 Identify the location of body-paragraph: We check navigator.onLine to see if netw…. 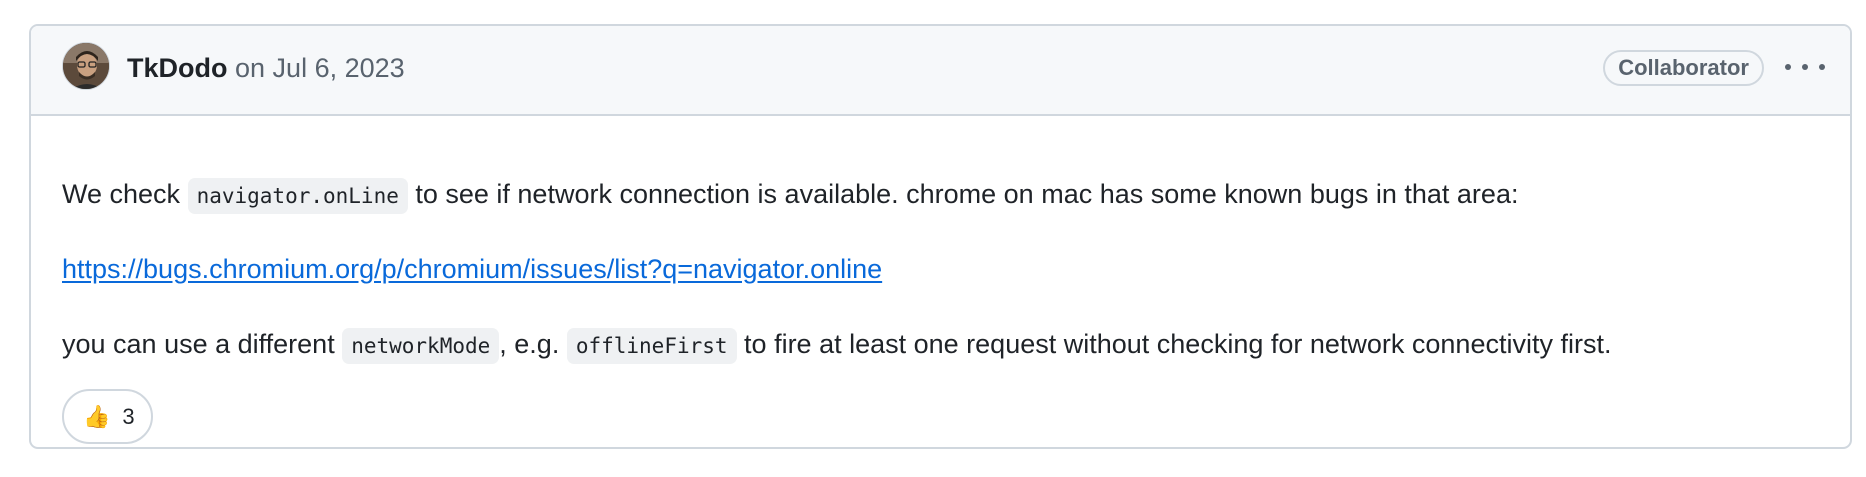
(790, 195).